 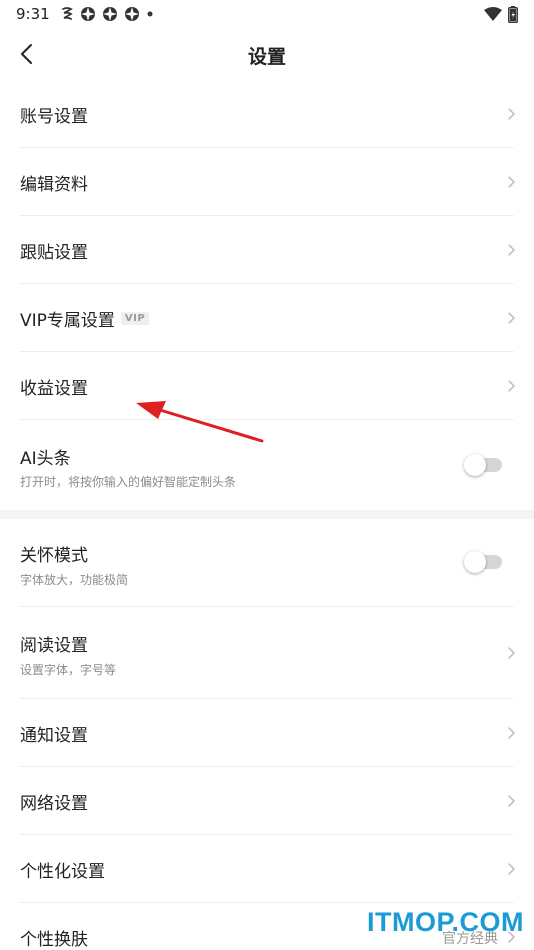 What do you see at coordinates (45, 459) in the screenshot?
I see `ai-headline-label: AI头条` at bounding box center [45, 459].